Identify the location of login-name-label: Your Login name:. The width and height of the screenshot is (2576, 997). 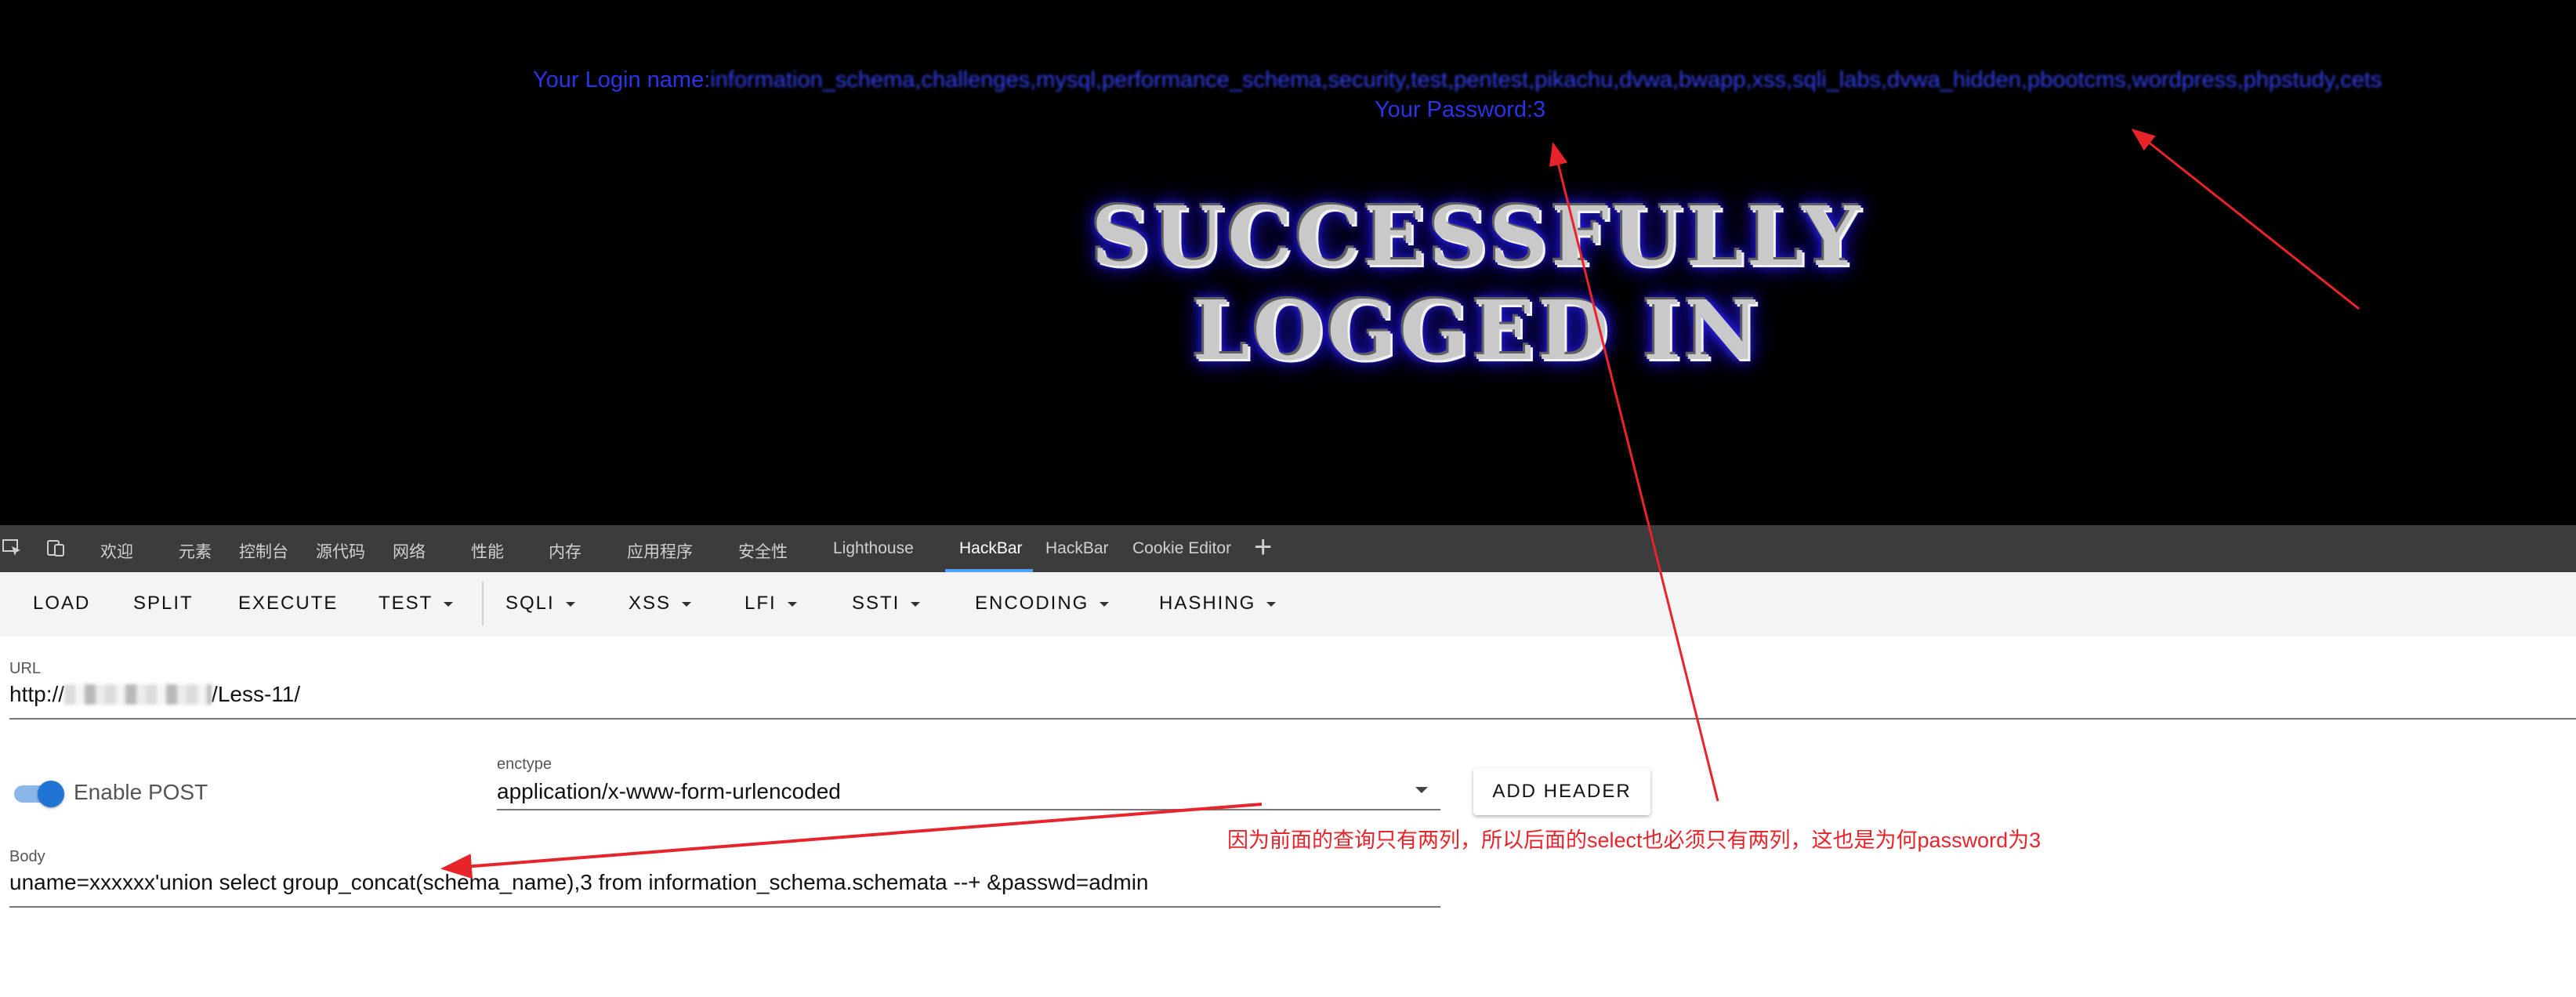
(622, 80).